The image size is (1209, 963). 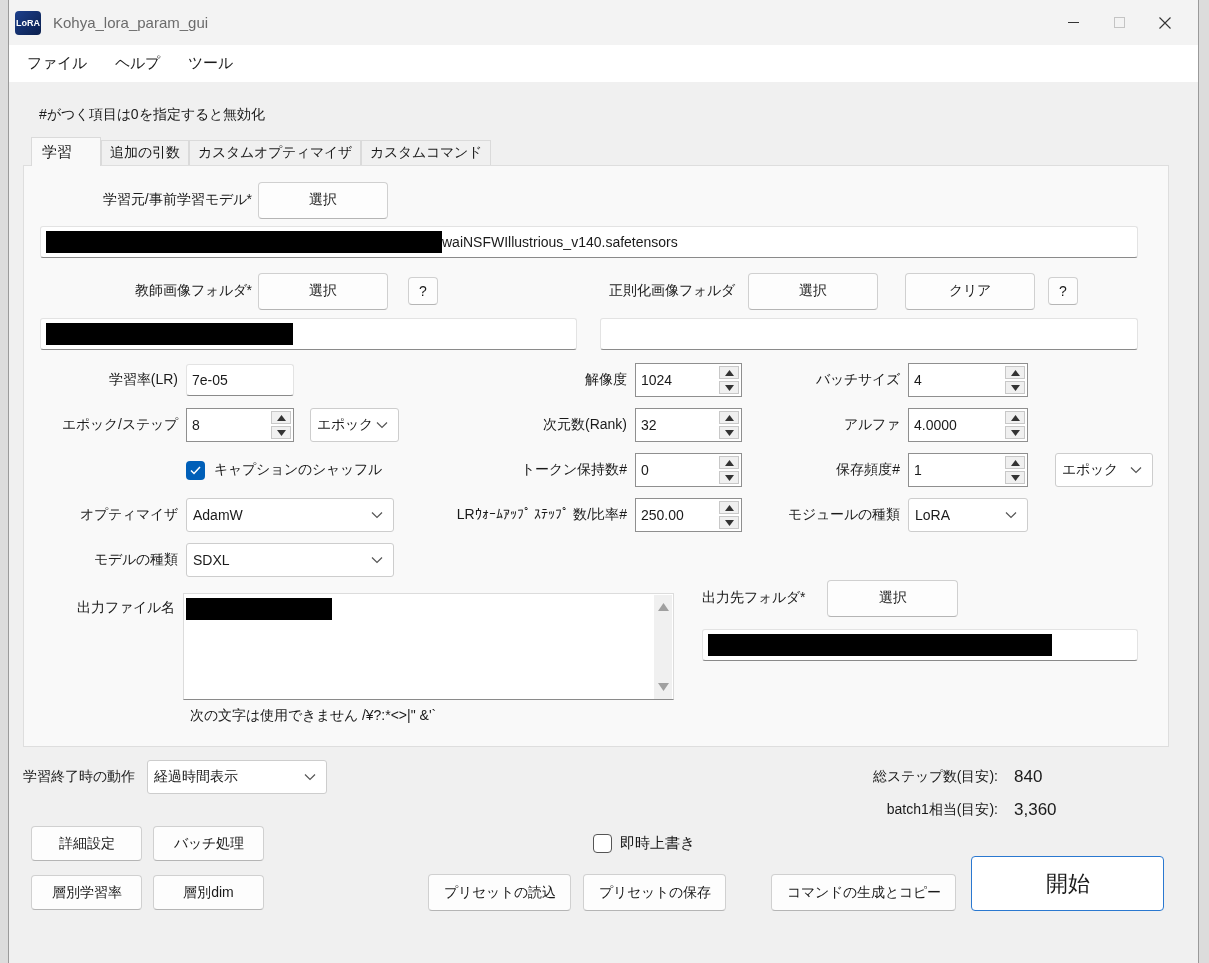 What do you see at coordinates (240, 380) in the screenshot?
I see `text-field: 7e-05` at bounding box center [240, 380].